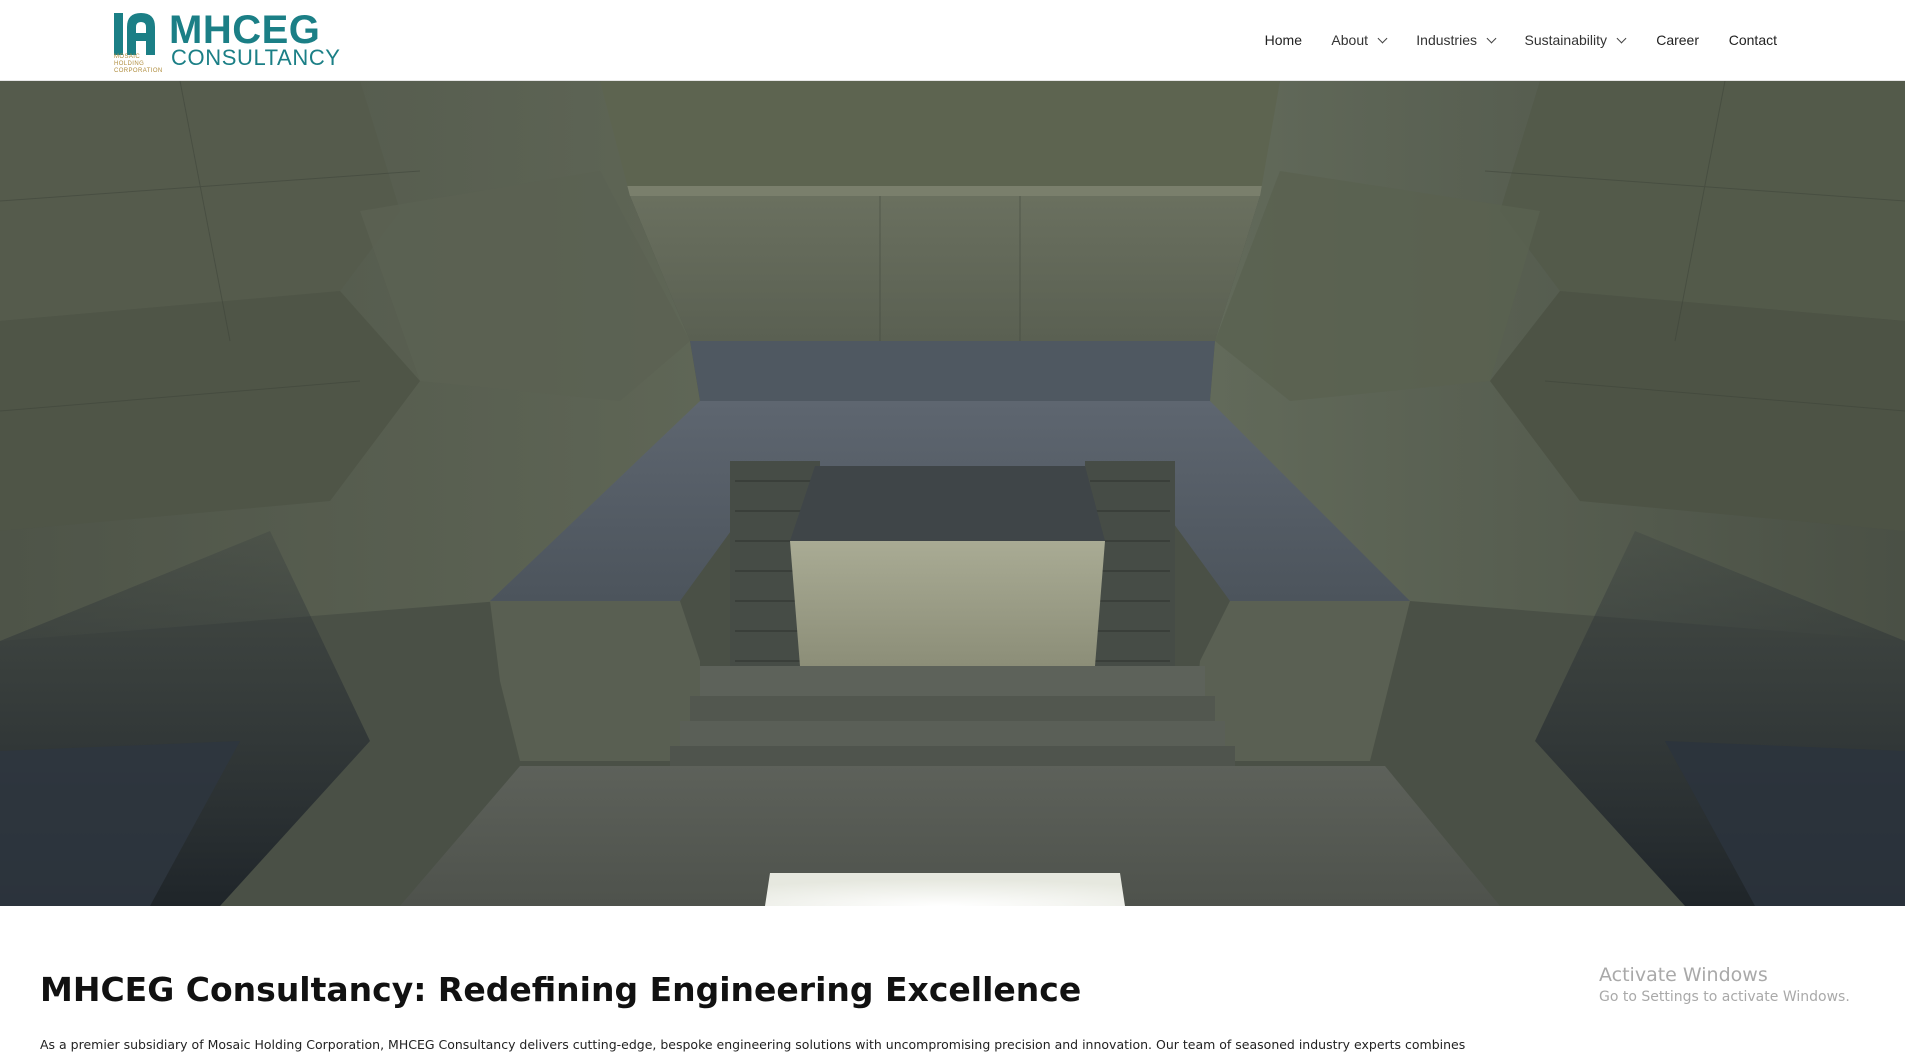  I want to click on nav-item-label: Sustainability, so click(1566, 40).